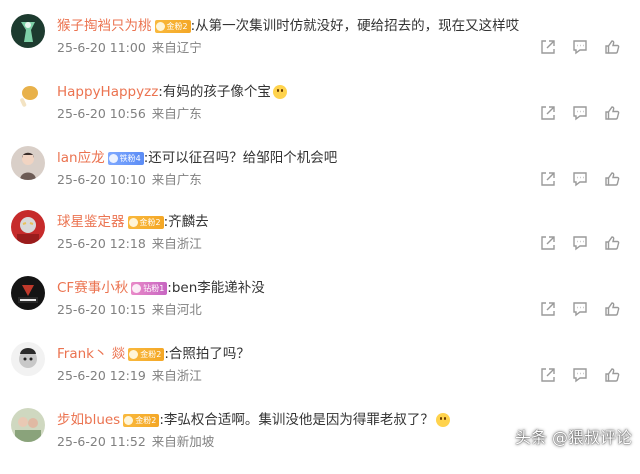  What do you see at coordinates (125, 158) in the screenshot?
I see `fan-badge: 铁粉4` at bounding box center [125, 158].